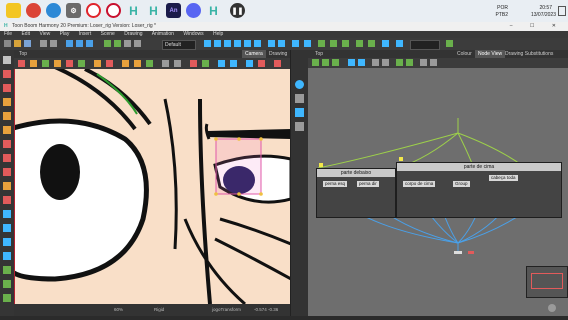 The height and width of the screenshot is (320, 568). What do you see at coordinates (502, 8) in the screenshot?
I see `language-label: POR` at bounding box center [502, 8].